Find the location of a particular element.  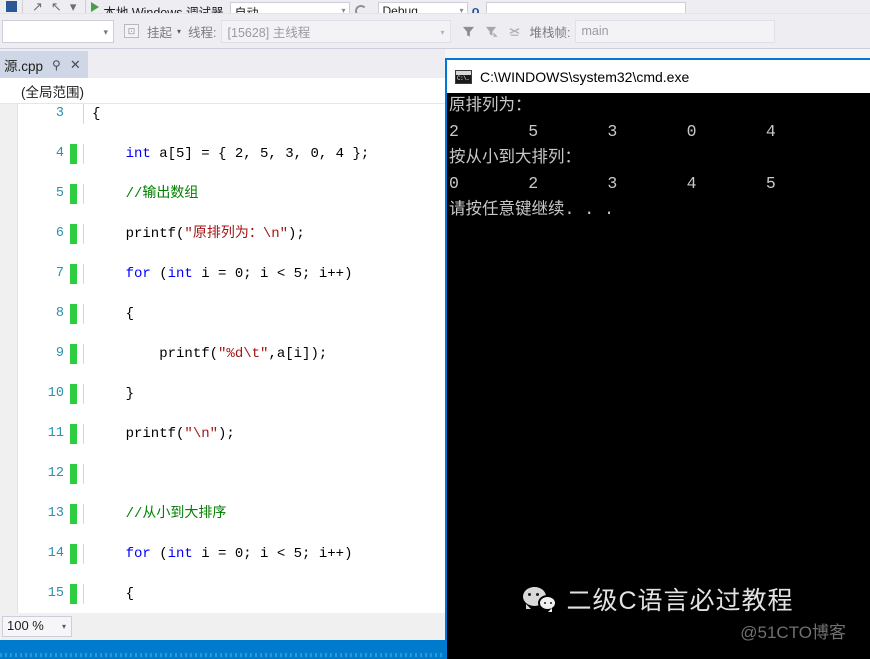

code-line: 6 printf("原排列为：\n"); is located at coordinates (222, 234).